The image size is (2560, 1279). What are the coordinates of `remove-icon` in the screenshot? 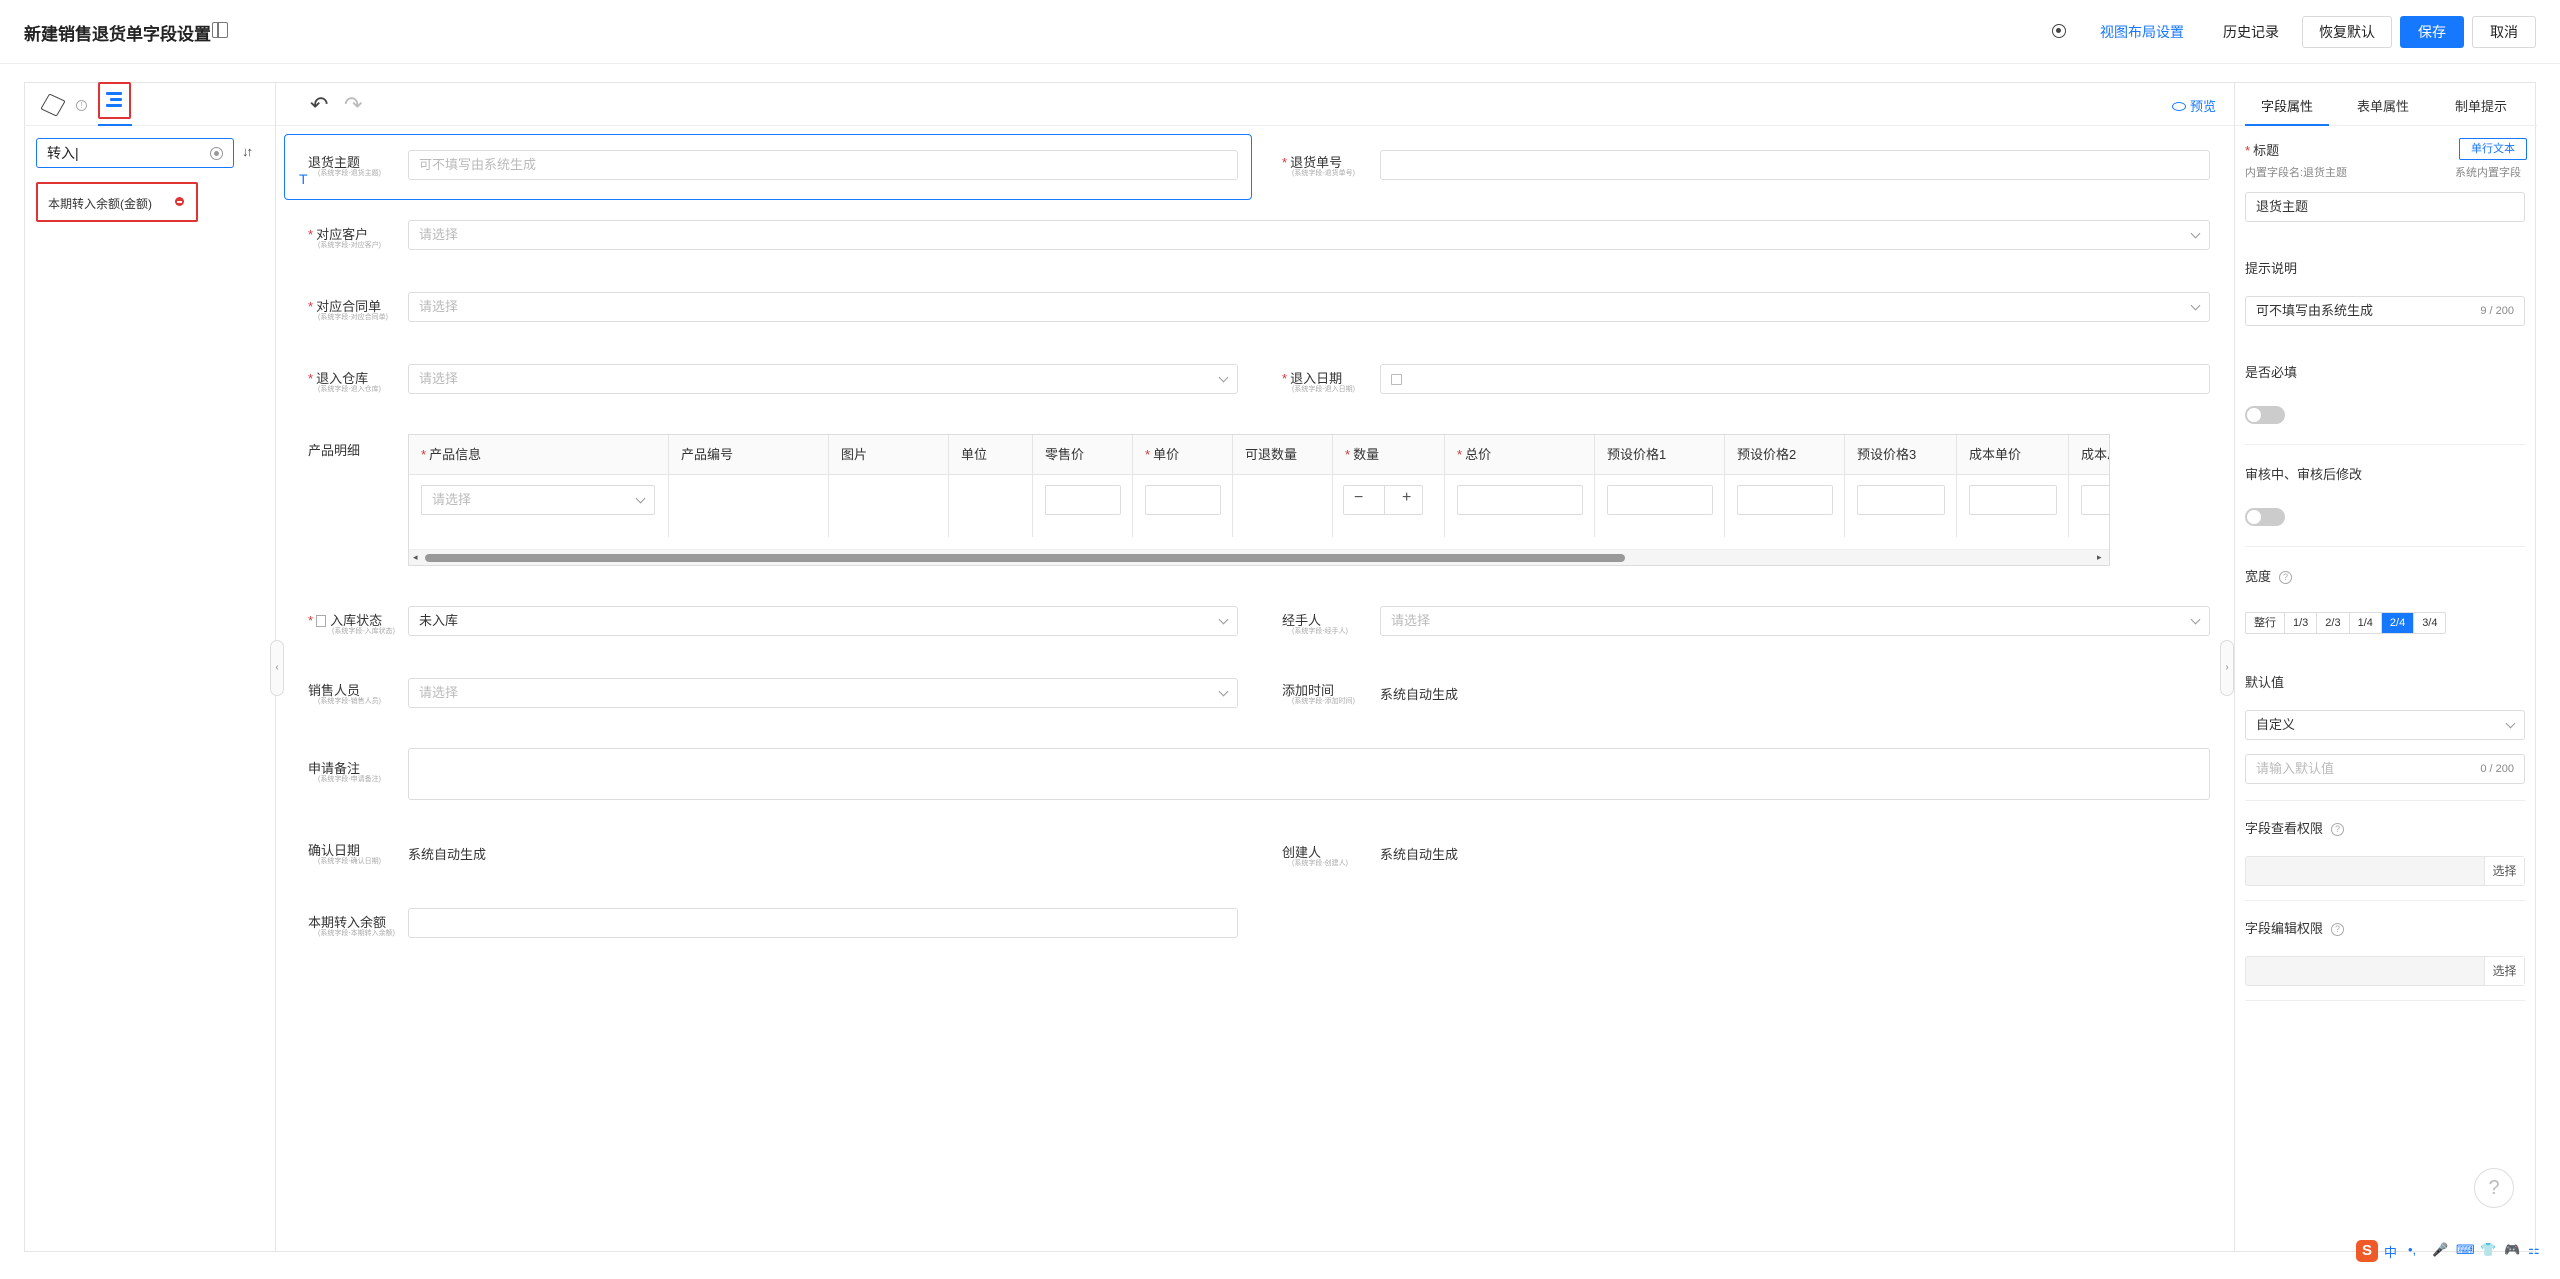 It's located at (179, 201).